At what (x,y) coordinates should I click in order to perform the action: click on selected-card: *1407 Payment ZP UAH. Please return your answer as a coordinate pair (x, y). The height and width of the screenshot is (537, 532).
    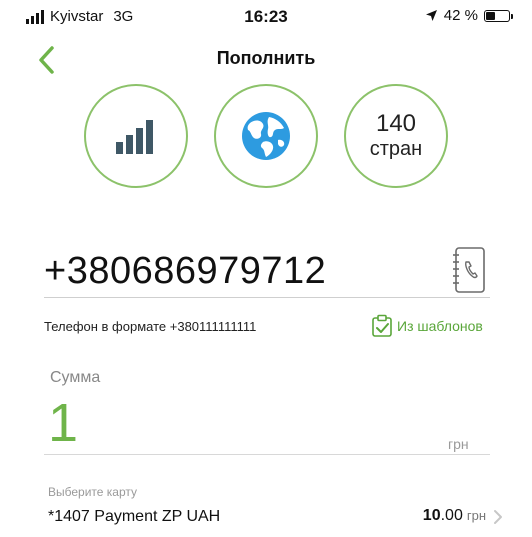
    Looking at the image, I should click on (134, 517).